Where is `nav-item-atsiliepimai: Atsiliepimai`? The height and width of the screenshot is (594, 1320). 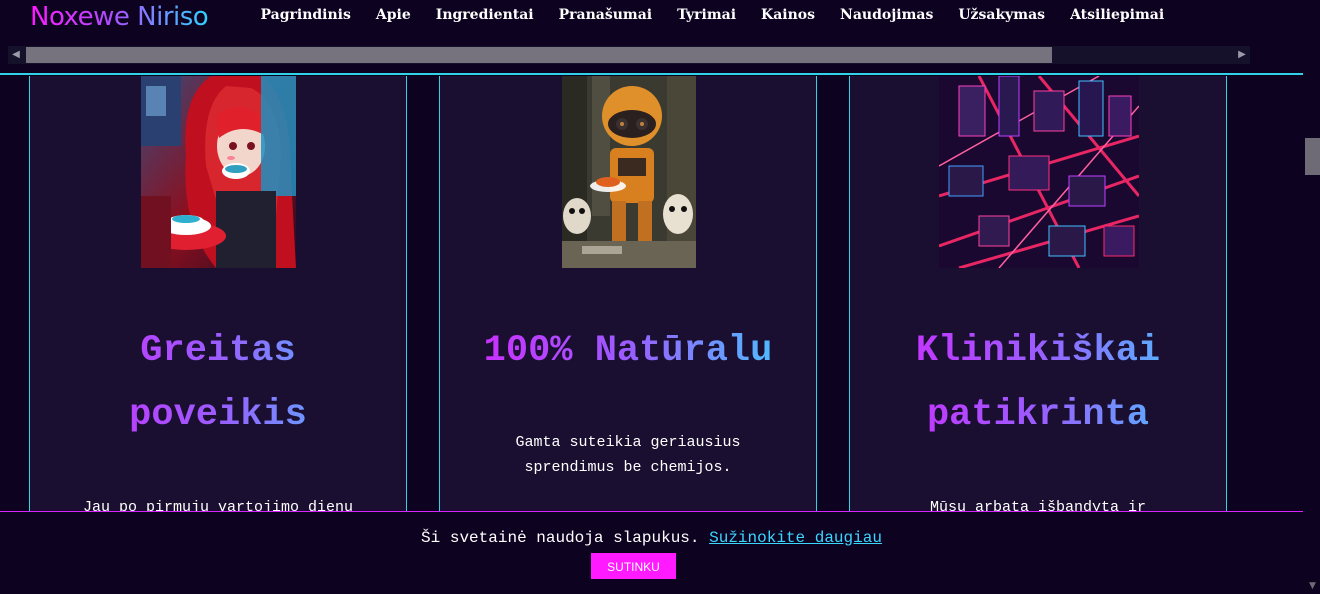 nav-item-atsiliepimai: Atsiliepimai is located at coordinates (1117, 15).